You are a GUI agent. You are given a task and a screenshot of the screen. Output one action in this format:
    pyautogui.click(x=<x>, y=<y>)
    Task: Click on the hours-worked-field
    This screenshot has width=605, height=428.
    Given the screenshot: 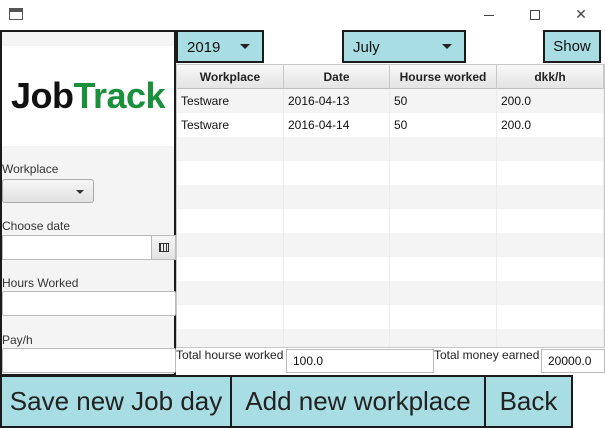 What is the action you would take?
    pyautogui.click(x=89, y=303)
    